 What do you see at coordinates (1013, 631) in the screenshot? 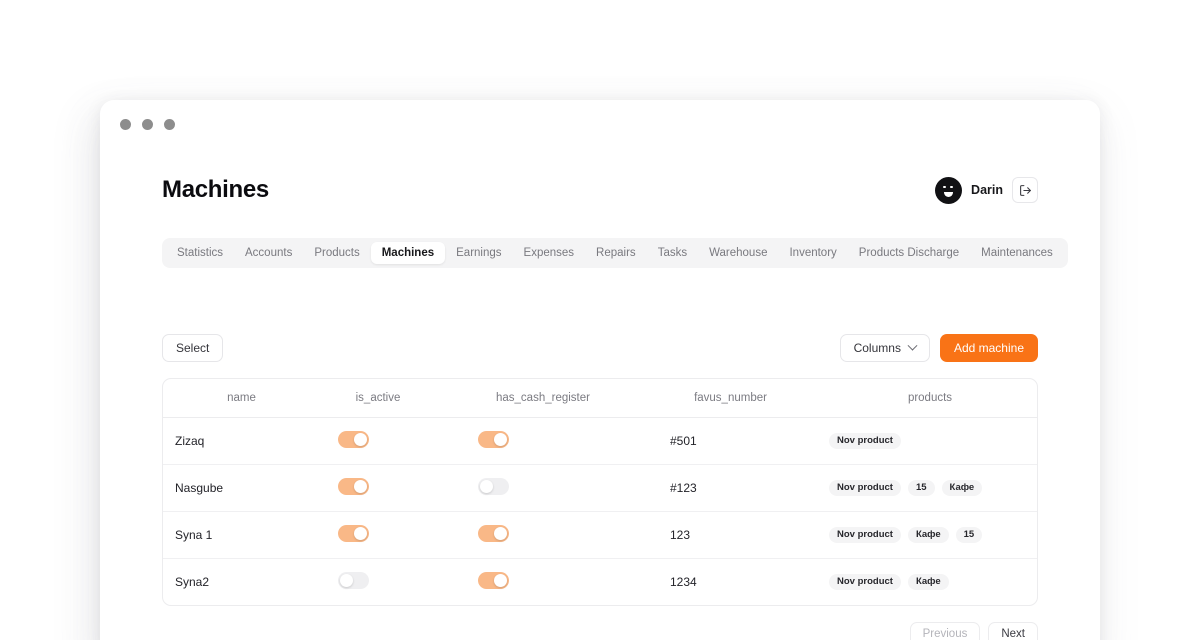
I see `next-page-button: Next` at bounding box center [1013, 631].